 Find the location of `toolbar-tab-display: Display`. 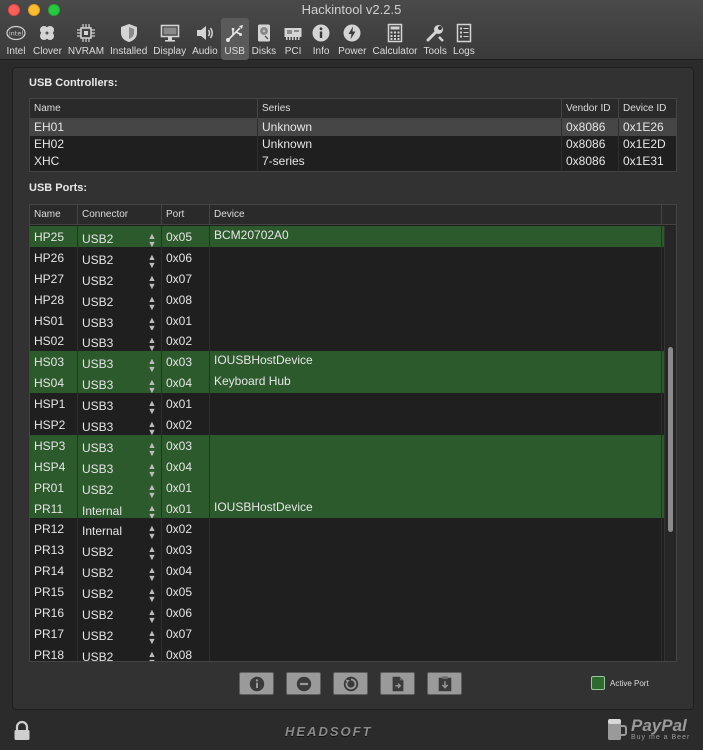

toolbar-tab-display: Display is located at coordinates (169, 39).